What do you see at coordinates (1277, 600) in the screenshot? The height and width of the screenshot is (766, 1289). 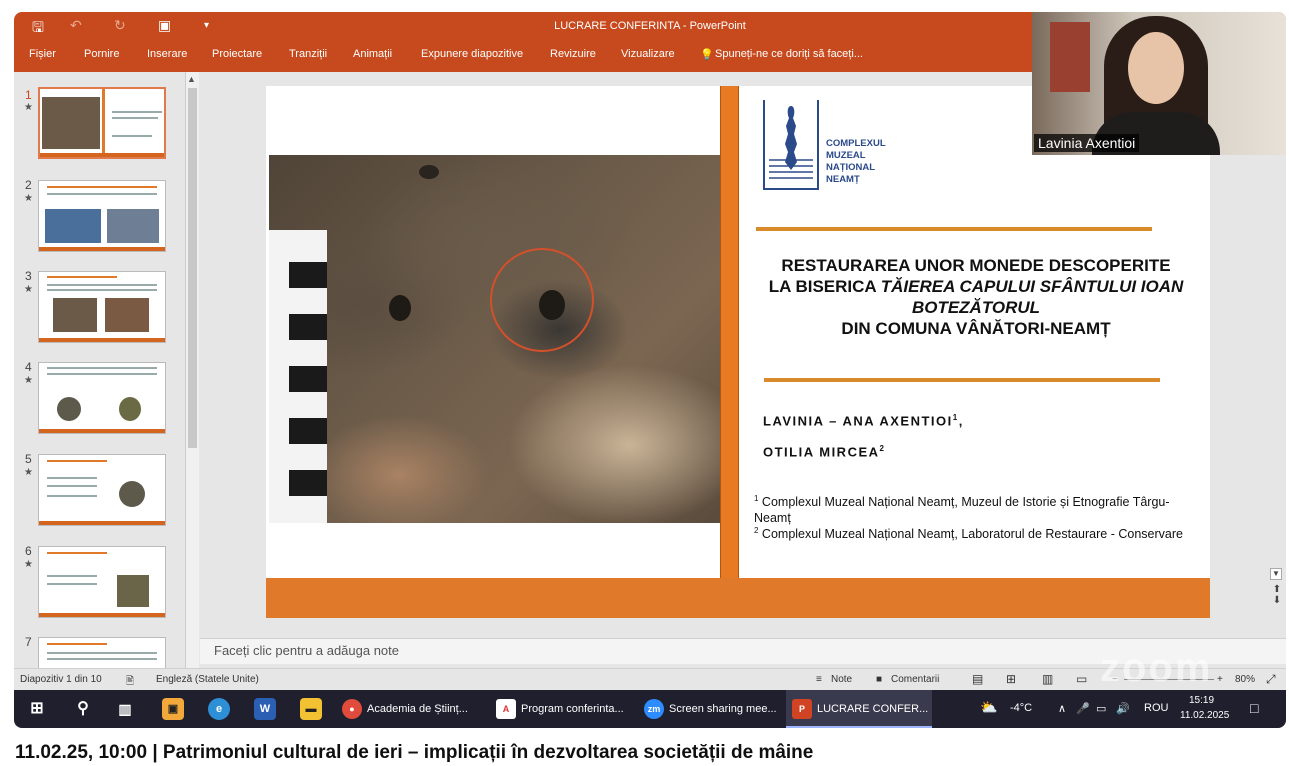 I see `next-slide-icon: ⬇` at bounding box center [1277, 600].